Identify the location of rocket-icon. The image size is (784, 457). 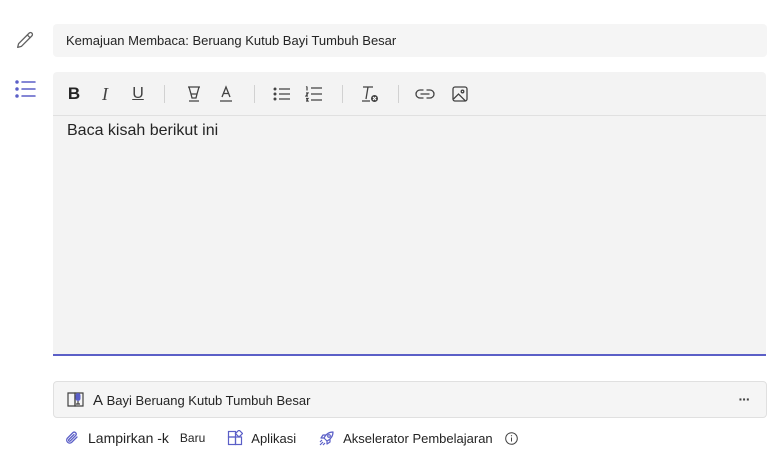
(326, 438).